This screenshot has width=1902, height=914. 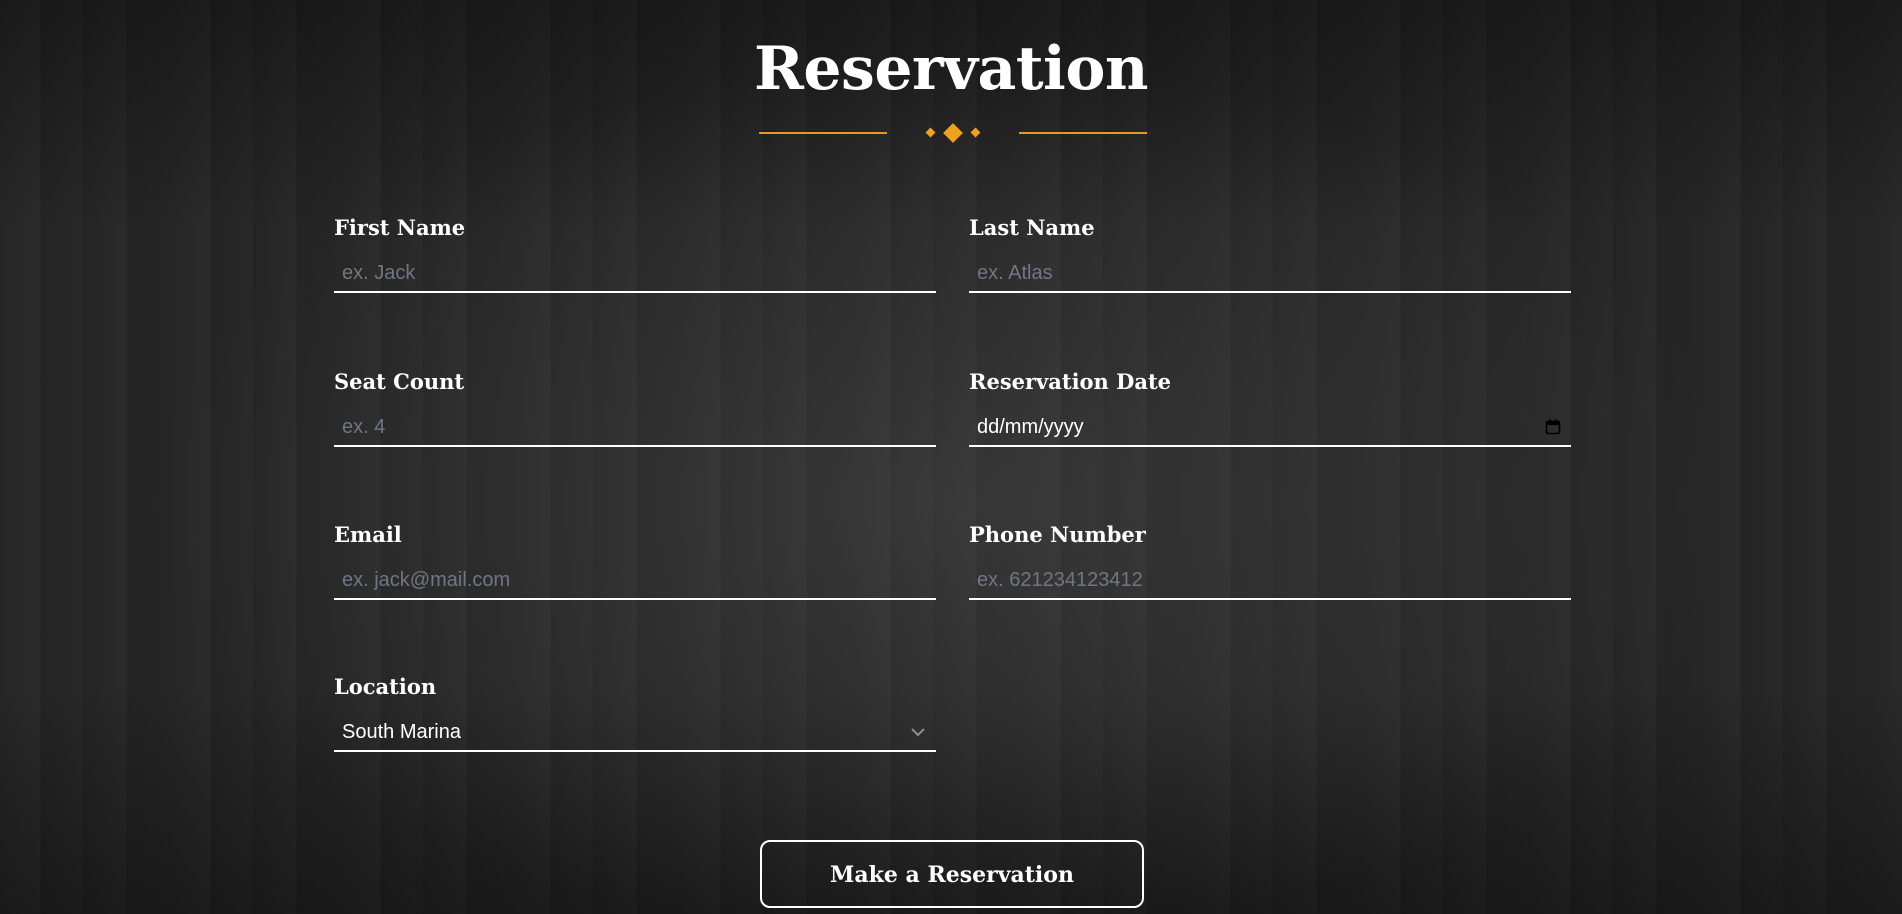 What do you see at coordinates (400, 227) in the screenshot?
I see `first-name-label: First Name` at bounding box center [400, 227].